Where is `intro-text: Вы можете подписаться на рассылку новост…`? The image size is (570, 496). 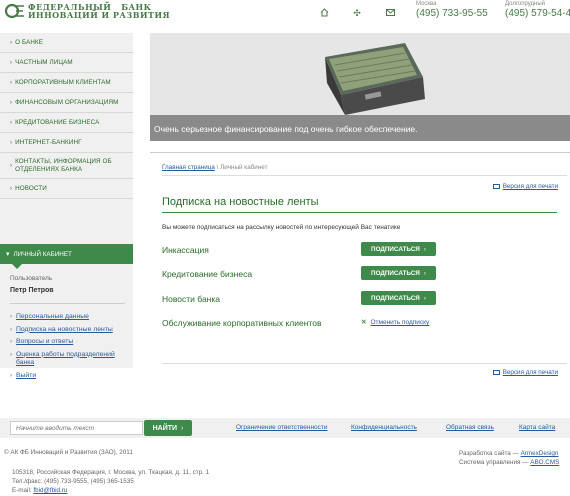 intro-text: Вы можете подписаться на рассылку новост… is located at coordinates (281, 227).